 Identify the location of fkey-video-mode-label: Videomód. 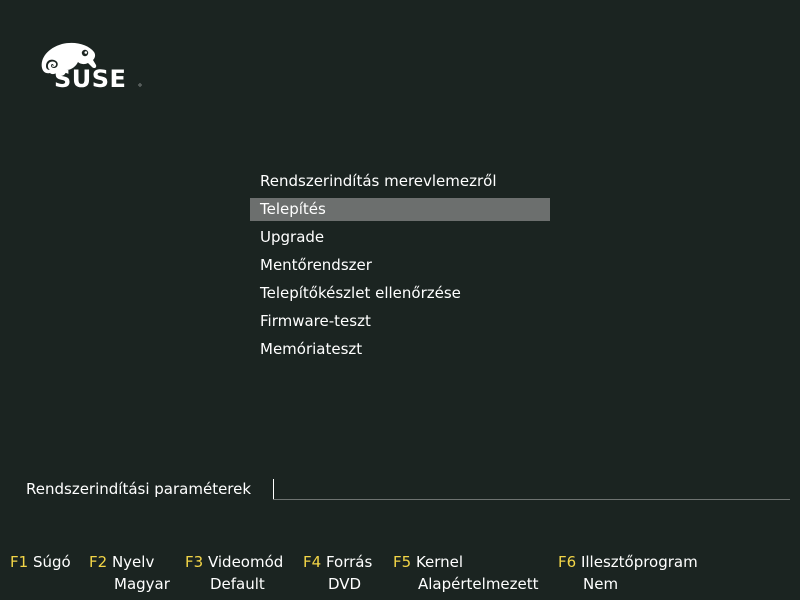
(245, 562).